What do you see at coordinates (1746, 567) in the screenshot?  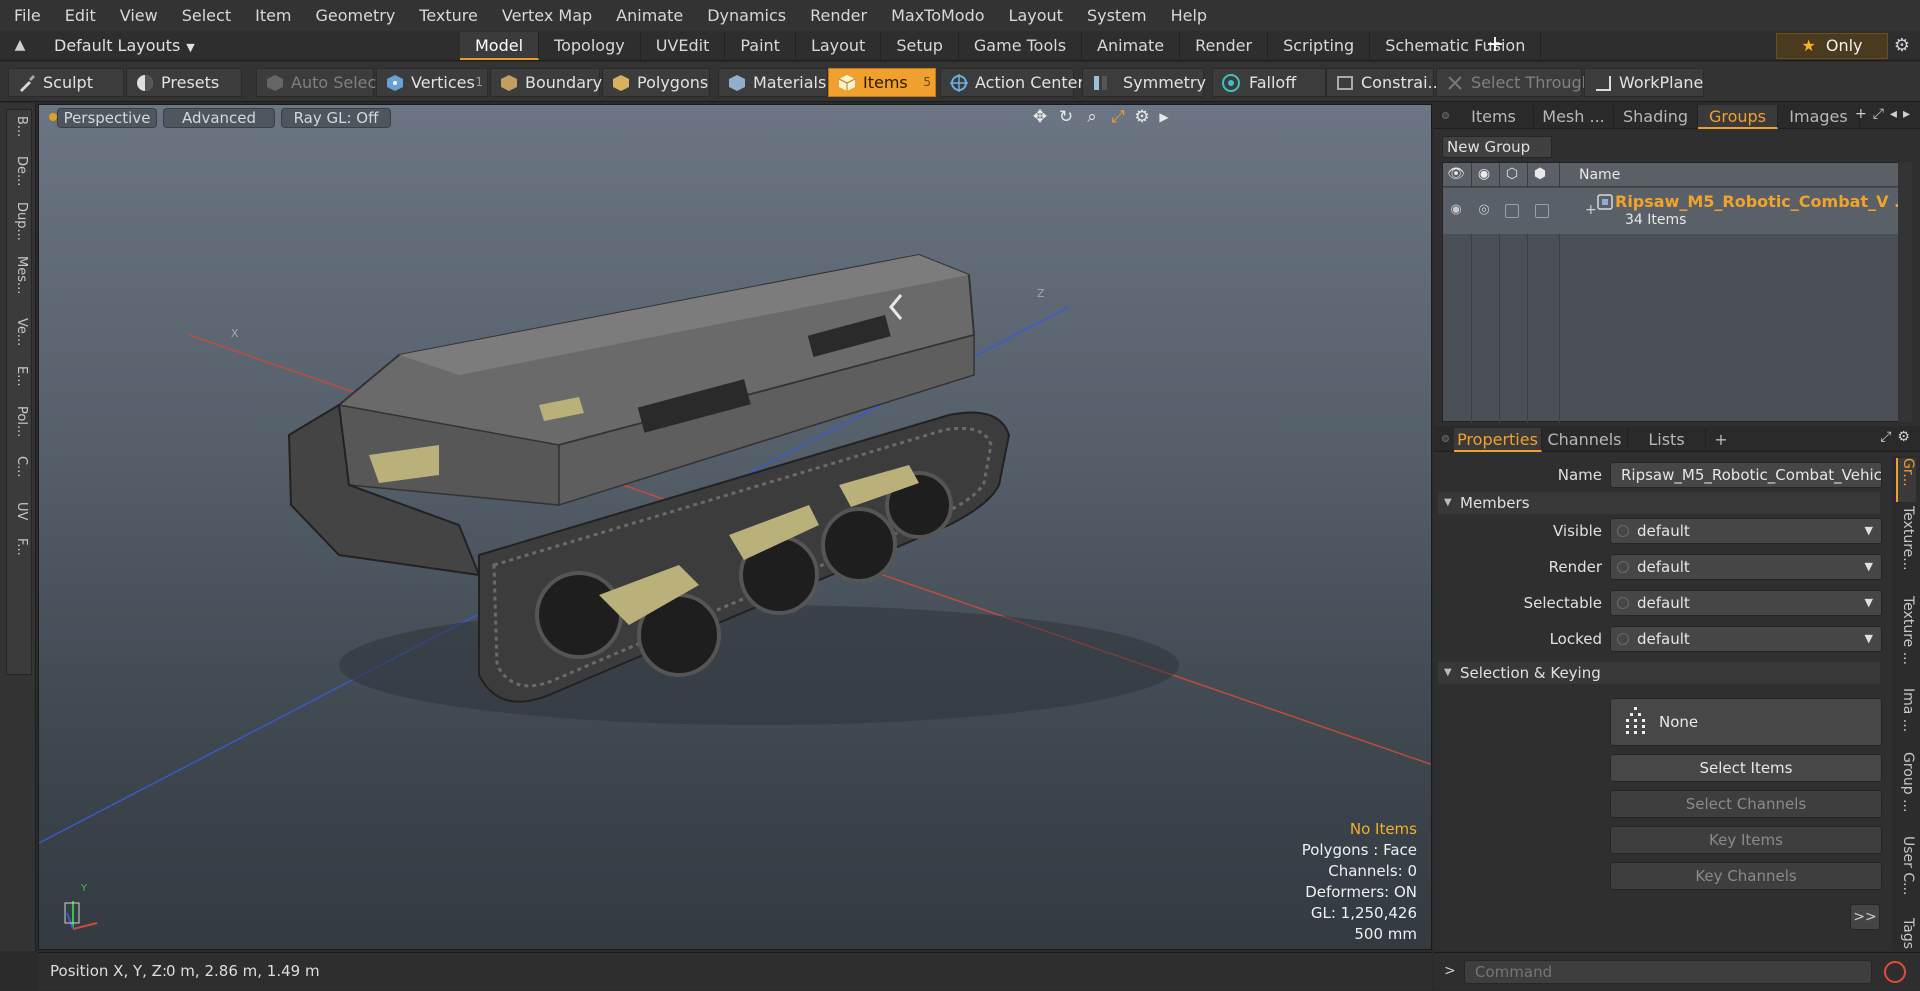 I see `render-dropdown: default ▼` at bounding box center [1746, 567].